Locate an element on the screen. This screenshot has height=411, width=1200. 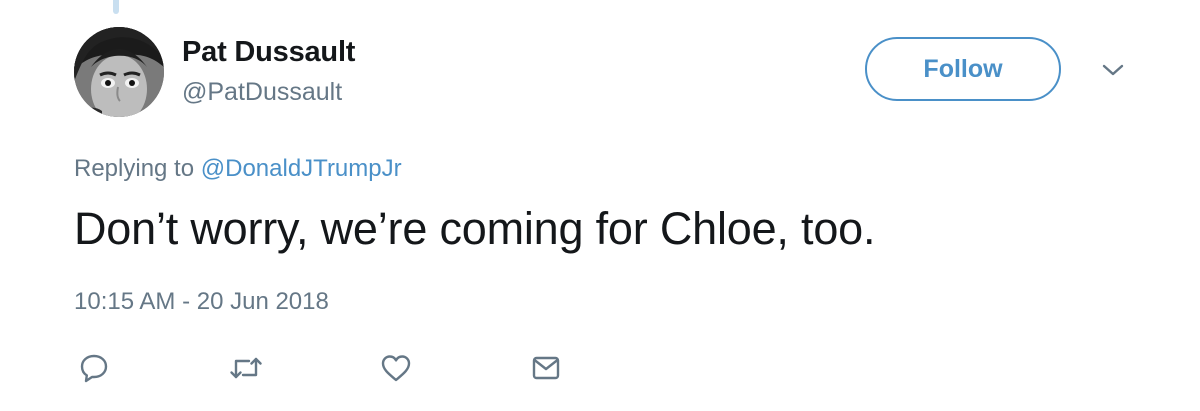
reply-button is located at coordinates (94, 368).